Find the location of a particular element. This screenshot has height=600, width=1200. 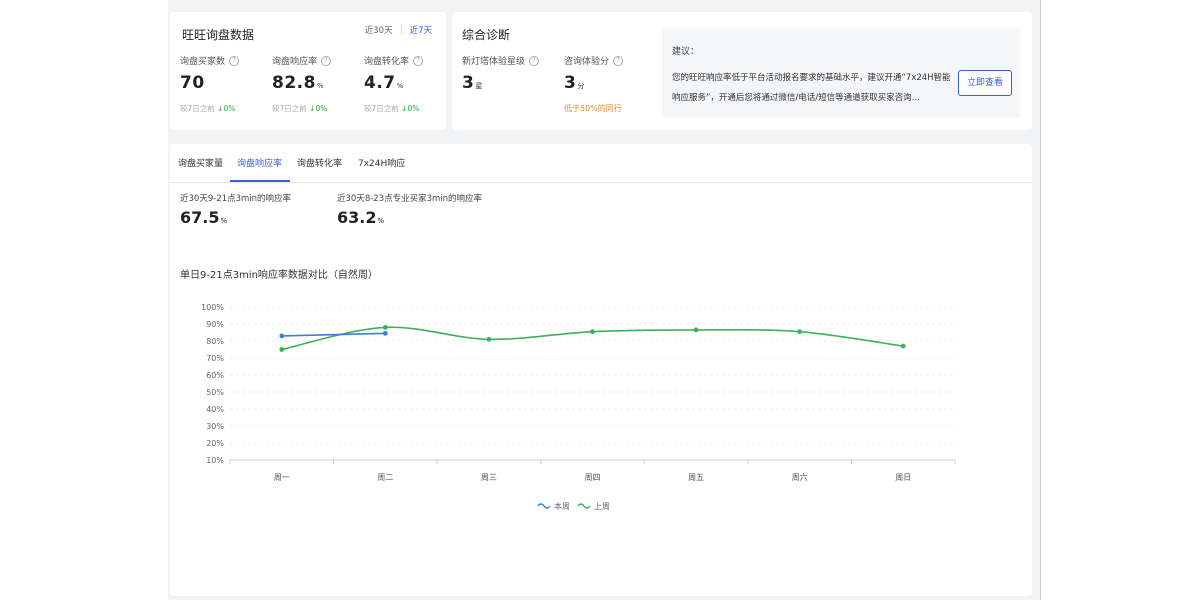

metric-value: 4.7 is located at coordinates (380, 83).